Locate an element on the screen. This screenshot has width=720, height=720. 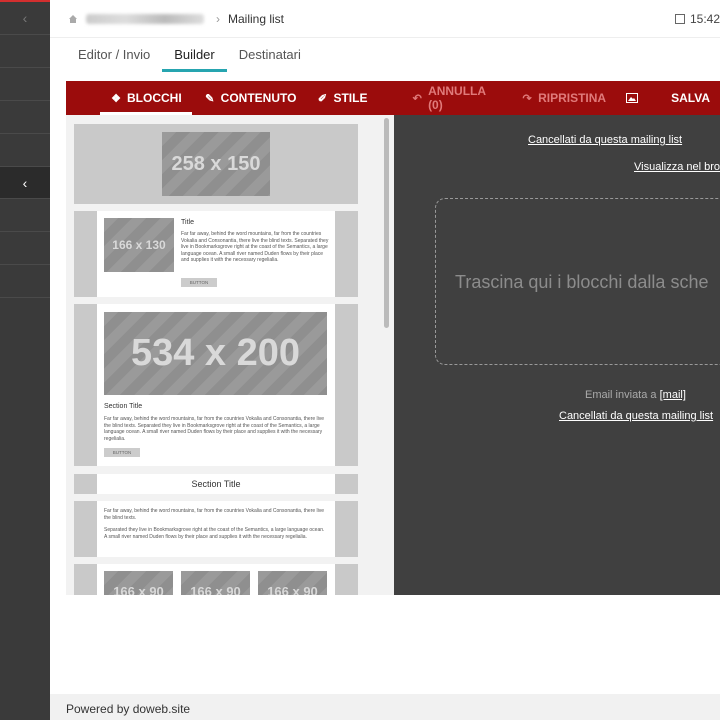
sent-to-label: Email inviata a is located at coordinates (621, 395).